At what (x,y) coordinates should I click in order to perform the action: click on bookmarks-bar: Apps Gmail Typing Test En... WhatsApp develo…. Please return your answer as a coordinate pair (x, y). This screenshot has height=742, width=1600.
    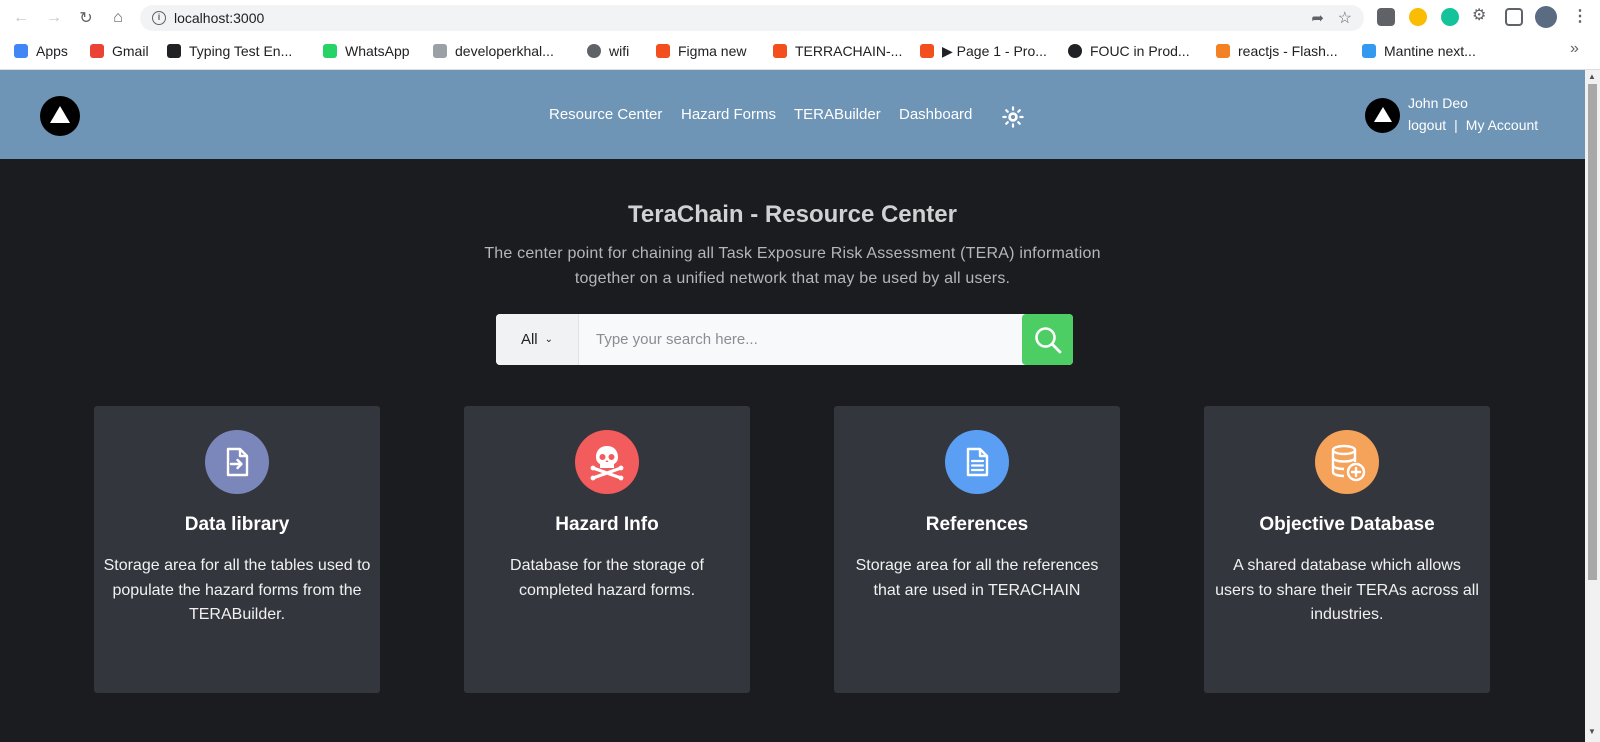
    Looking at the image, I should click on (800, 51).